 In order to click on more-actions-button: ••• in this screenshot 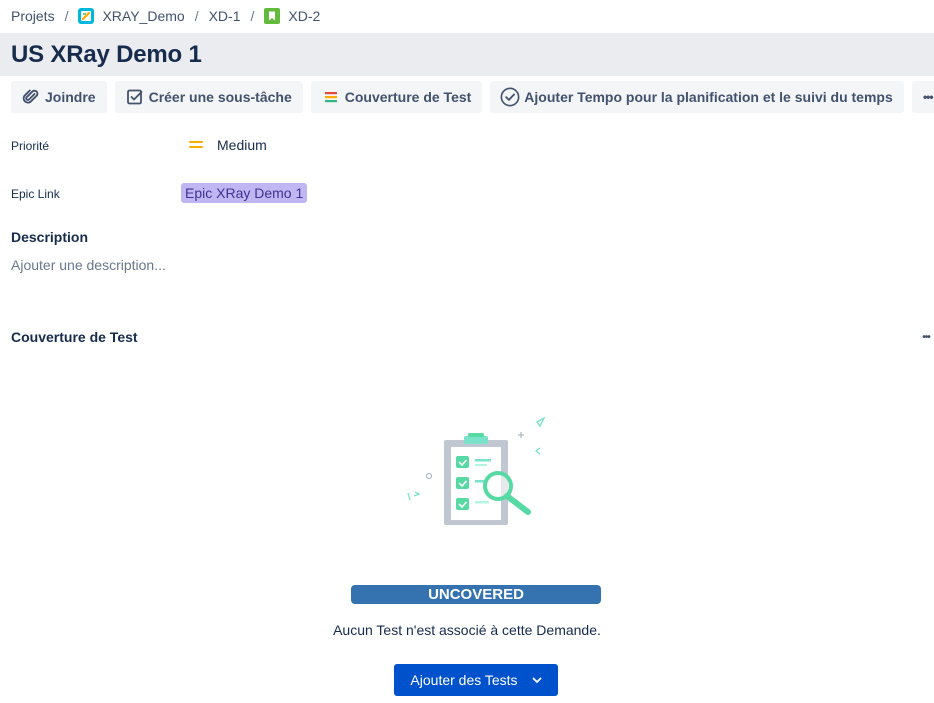, I will do `click(922, 97)`.